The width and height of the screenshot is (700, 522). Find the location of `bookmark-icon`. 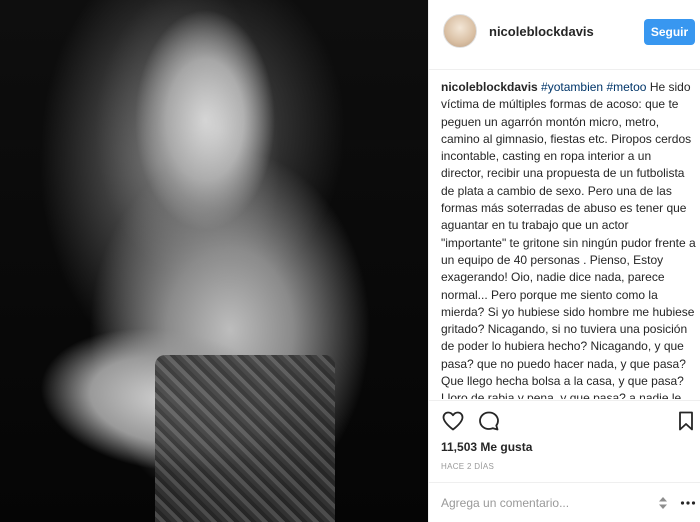

bookmark-icon is located at coordinates (686, 421).